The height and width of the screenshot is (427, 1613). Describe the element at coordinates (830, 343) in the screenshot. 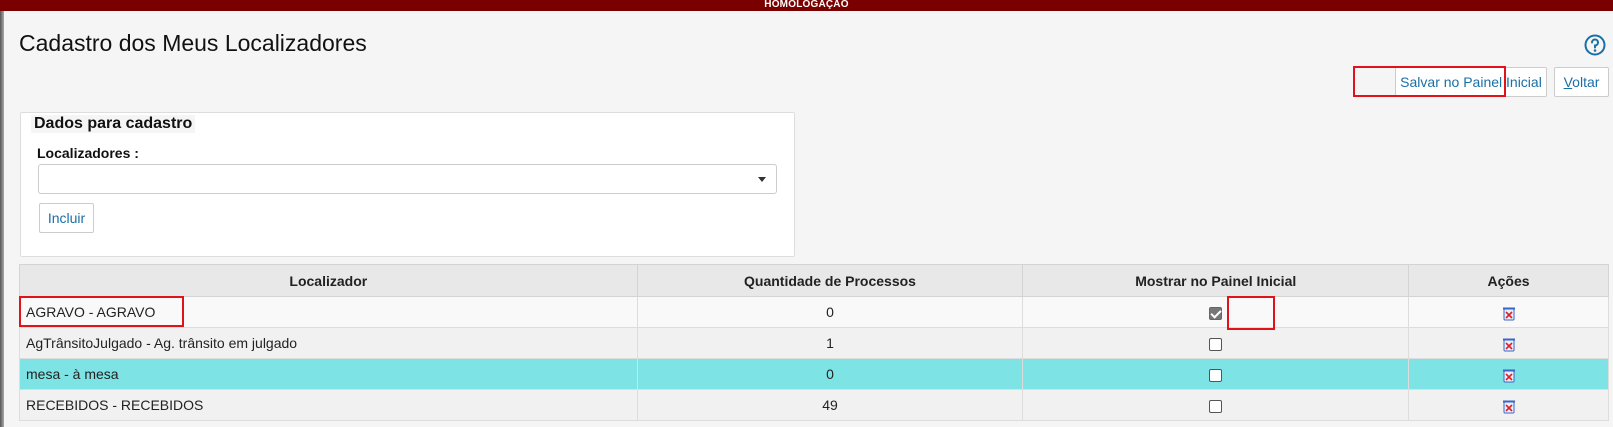

I see `quantidade-cell: 1` at that location.